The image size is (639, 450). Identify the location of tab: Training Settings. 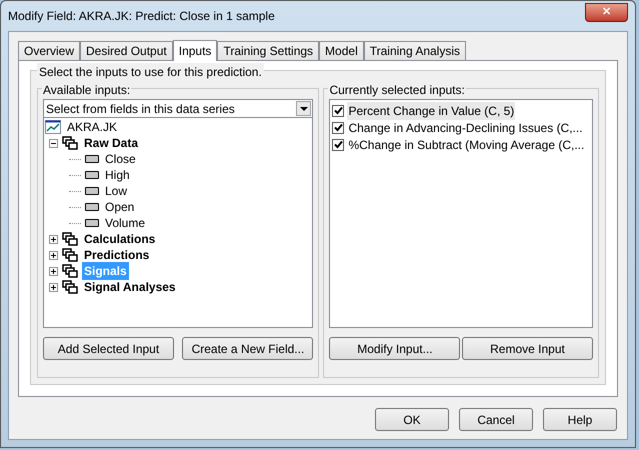
(268, 50).